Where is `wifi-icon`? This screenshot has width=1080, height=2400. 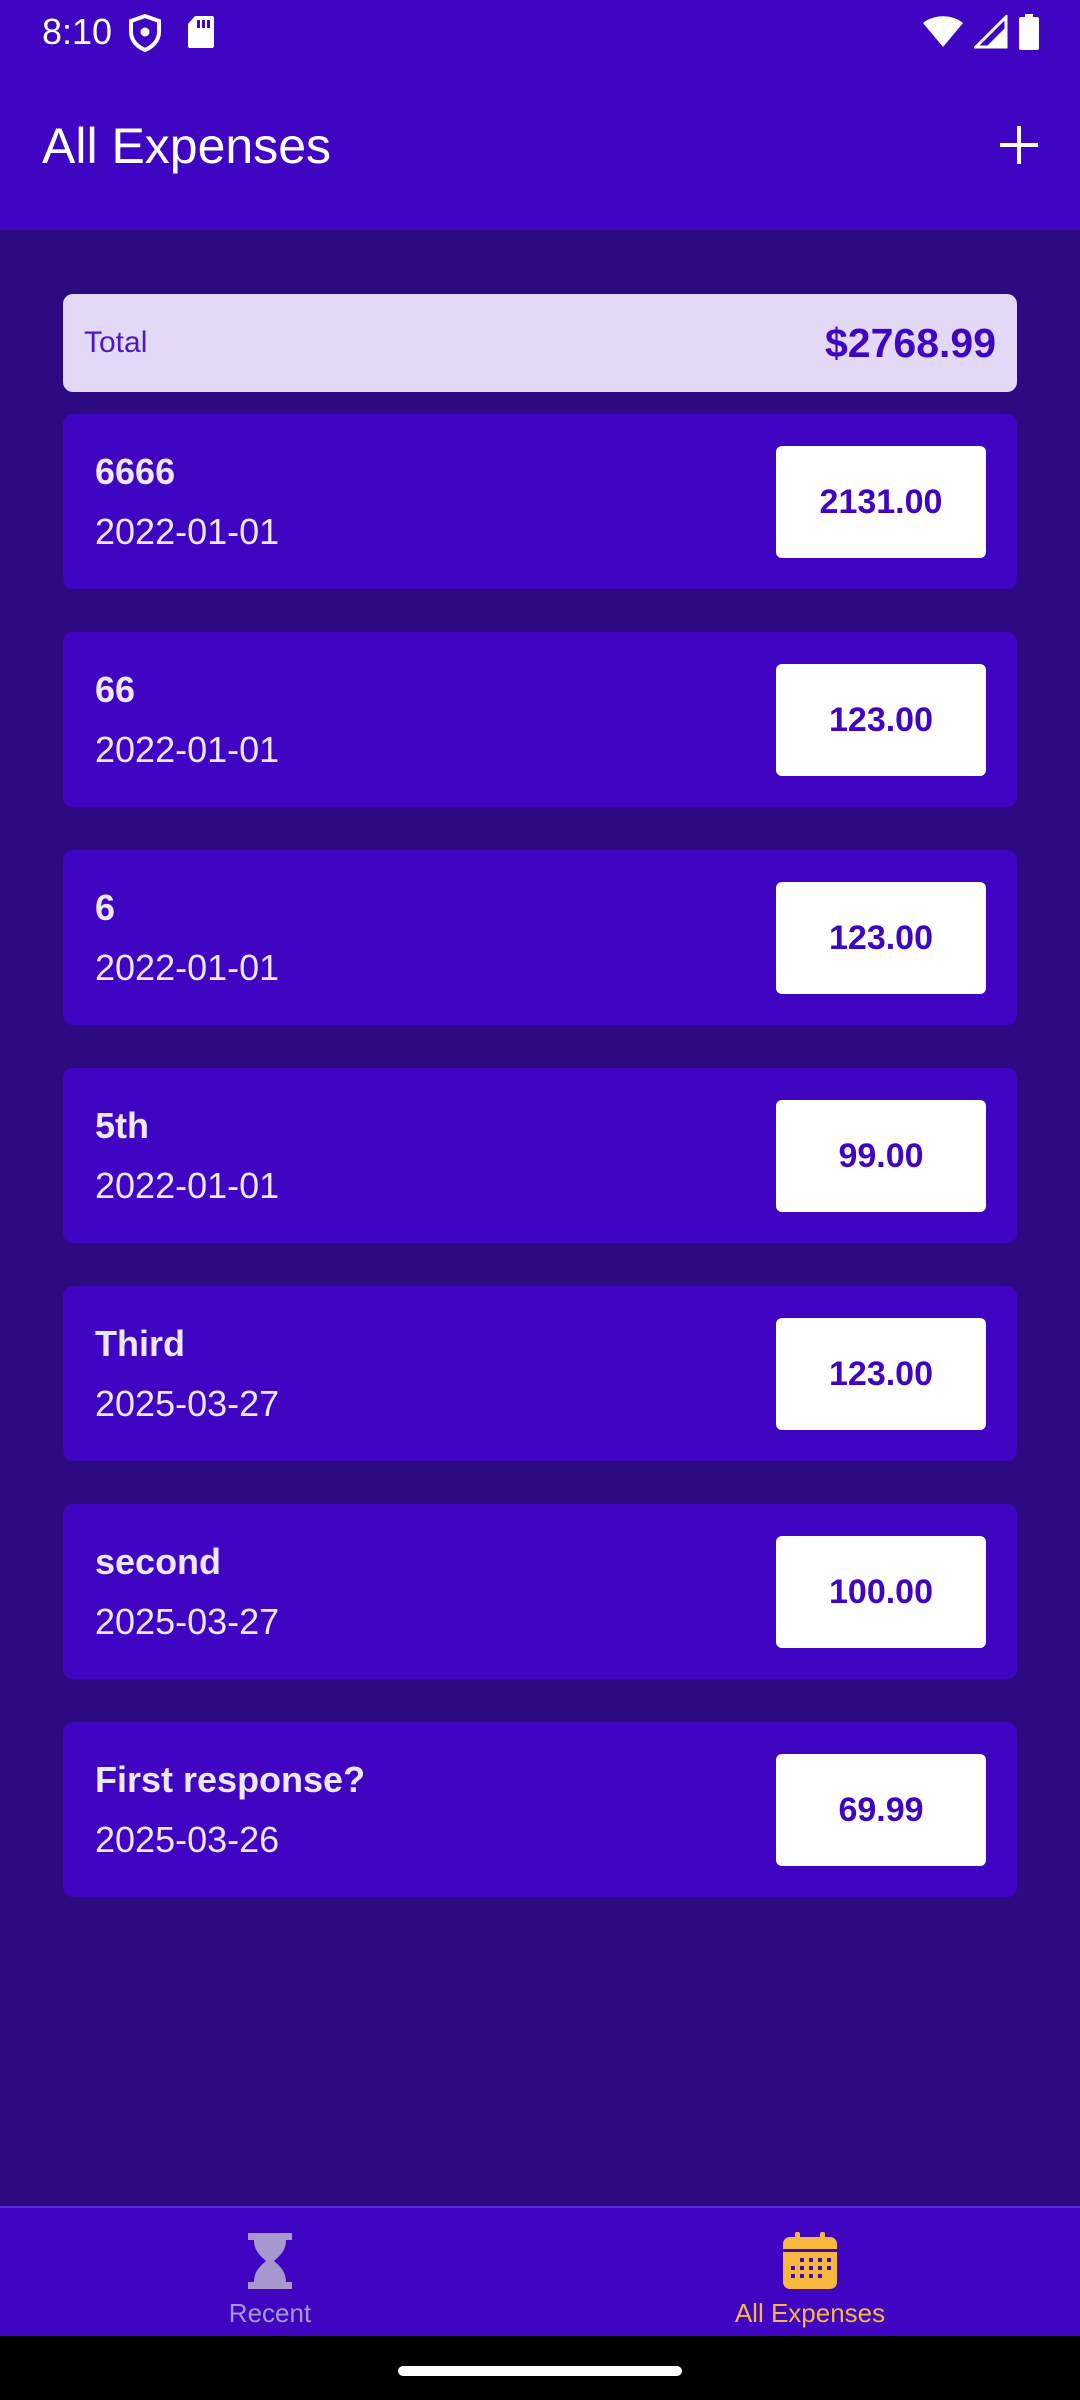
wifi-icon is located at coordinates (943, 31).